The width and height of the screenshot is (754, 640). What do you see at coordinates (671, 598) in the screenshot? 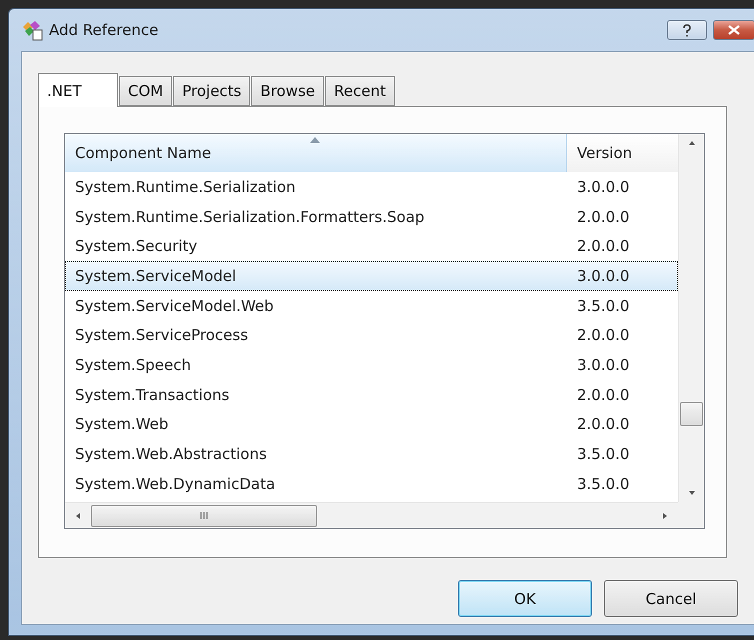
I see `dialog-button: Cancel` at bounding box center [671, 598].